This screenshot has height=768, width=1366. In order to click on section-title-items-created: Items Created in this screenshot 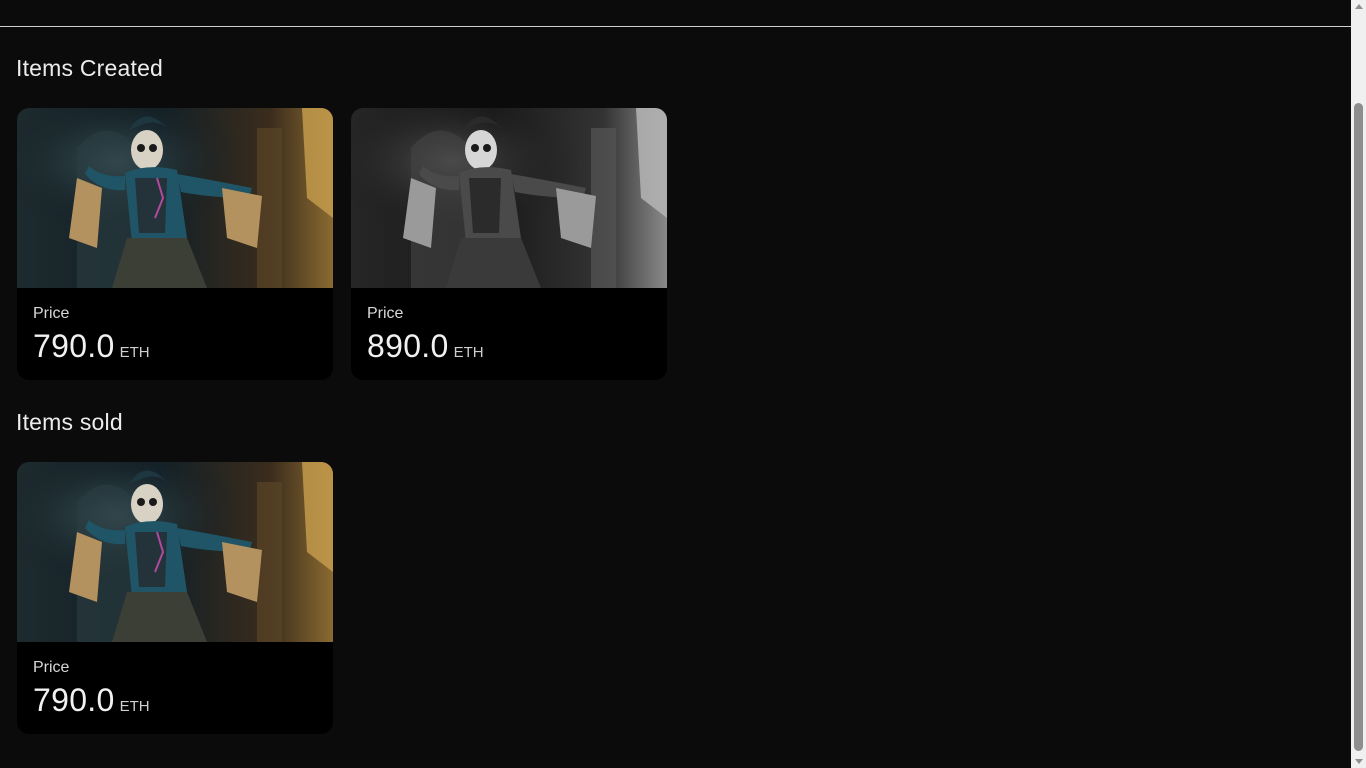, I will do `click(90, 68)`.